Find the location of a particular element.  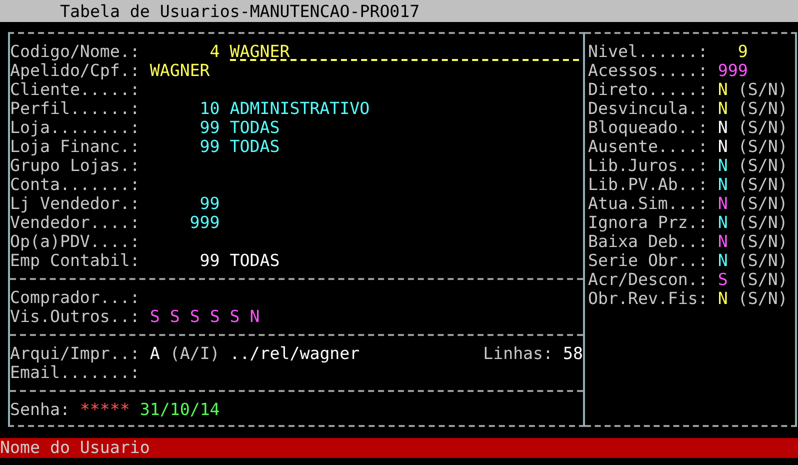

field-label: Nivel......: is located at coordinates (648, 51).